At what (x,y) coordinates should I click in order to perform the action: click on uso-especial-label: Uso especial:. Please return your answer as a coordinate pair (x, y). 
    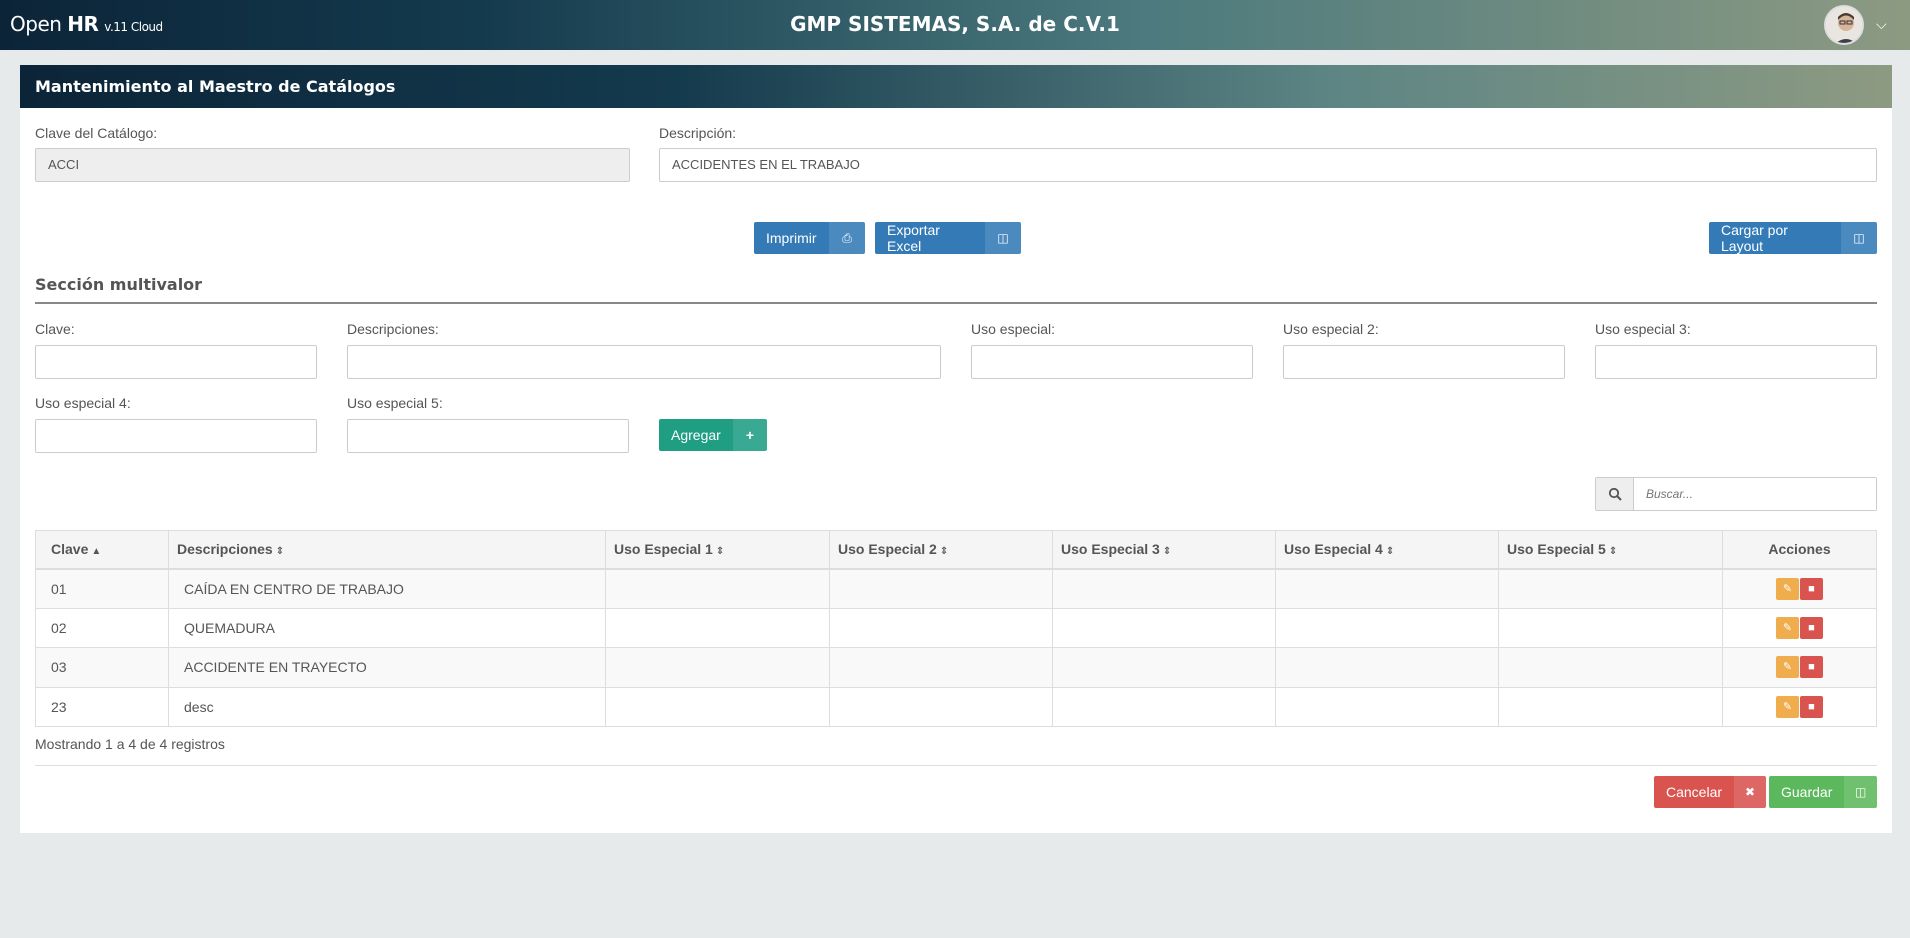
    Looking at the image, I should click on (1013, 329).